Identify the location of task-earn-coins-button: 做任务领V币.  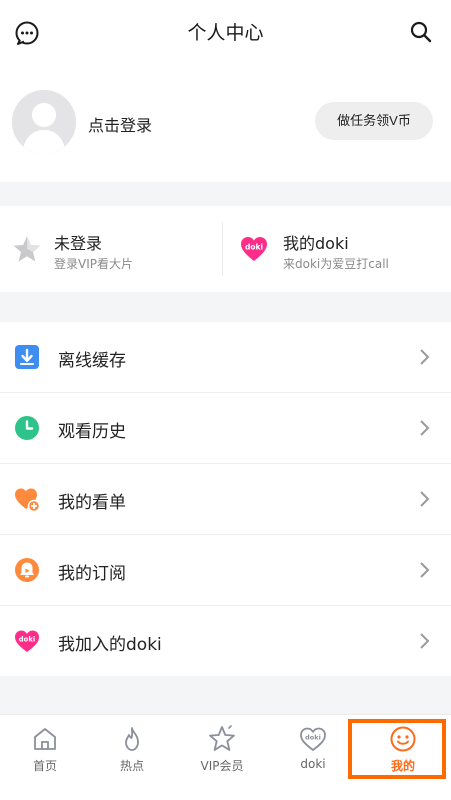
(374, 121).